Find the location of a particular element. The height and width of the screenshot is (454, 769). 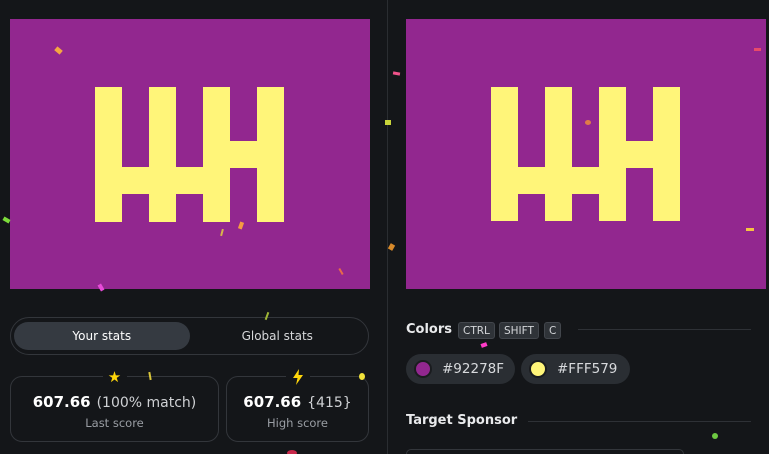

panel-divider is located at coordinates (387, 227).